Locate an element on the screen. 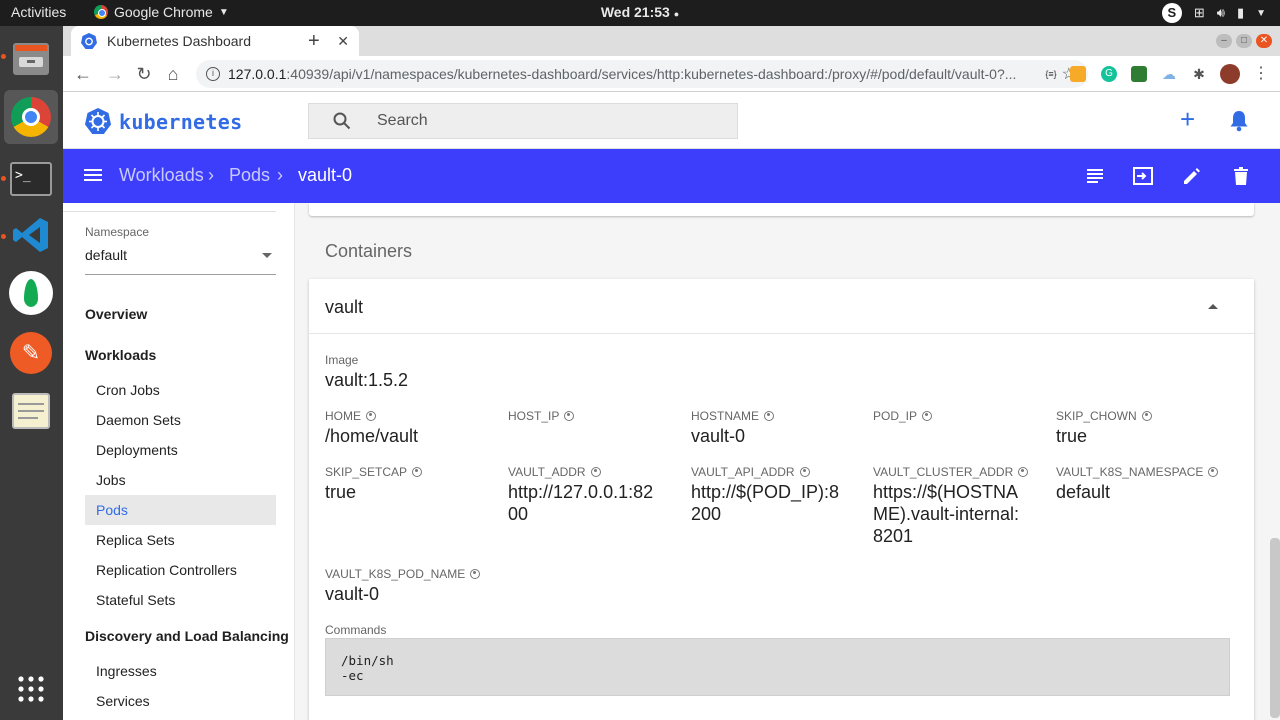 The width and height of the screenshot is (1280, 720). sidebar-item-jobs: Jobs is located at coordinates (180, 480).